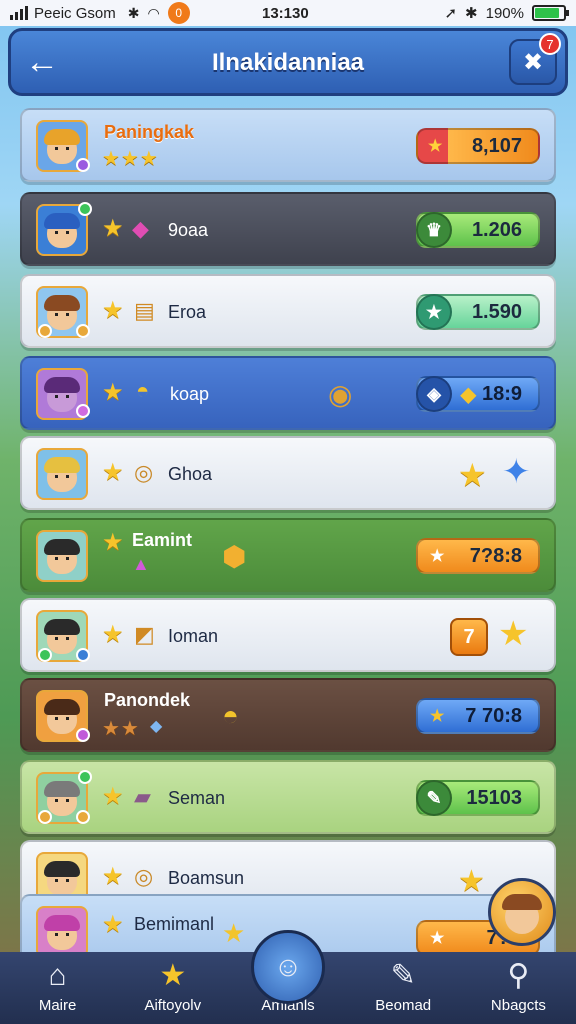  I want to click on tools-icon: ✖, so click(533, 62).